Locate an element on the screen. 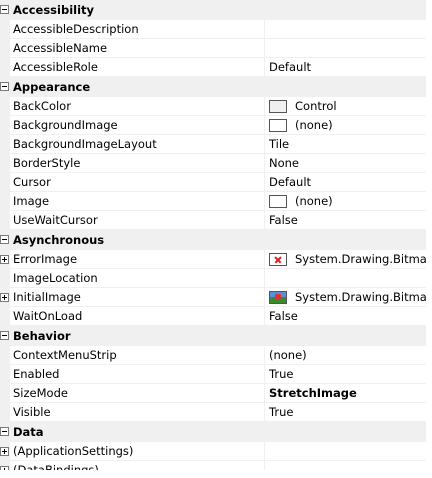 The width and height of the screenshot is (432, 478). property-row-accessibledescription: AccessibleDescription is located at coordinates (216, 29).